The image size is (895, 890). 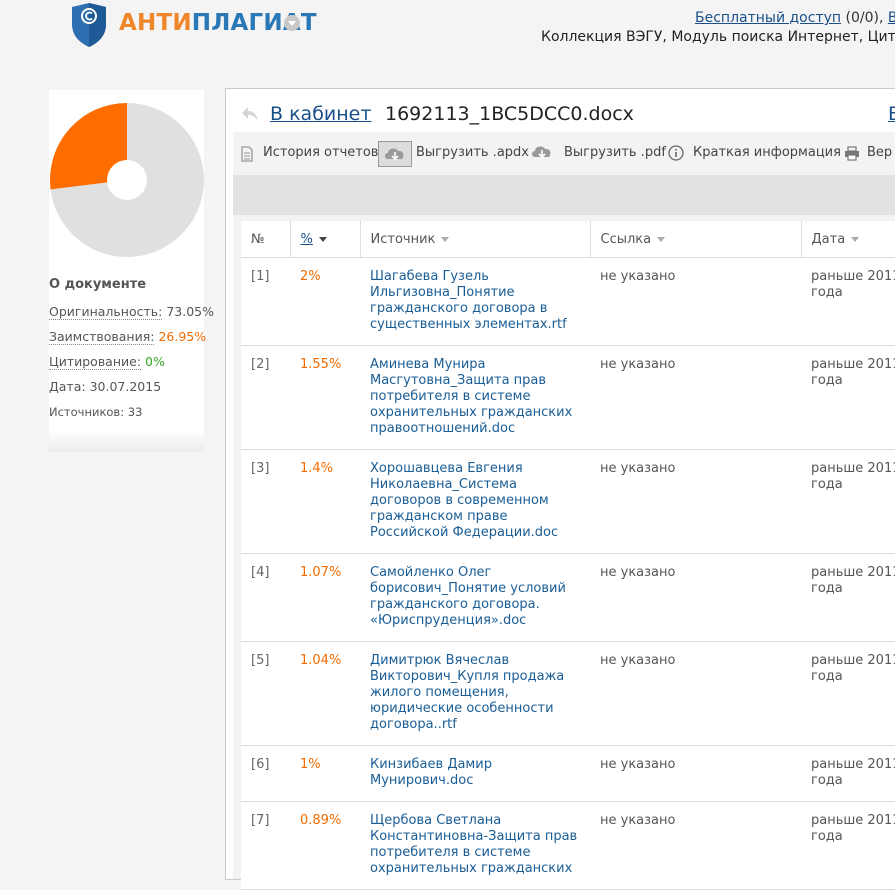 What do you see at coordinates (626, 239) in the screenshot?
I see `col-header-link-label: Ссылка` at bounding box center [626, 239].